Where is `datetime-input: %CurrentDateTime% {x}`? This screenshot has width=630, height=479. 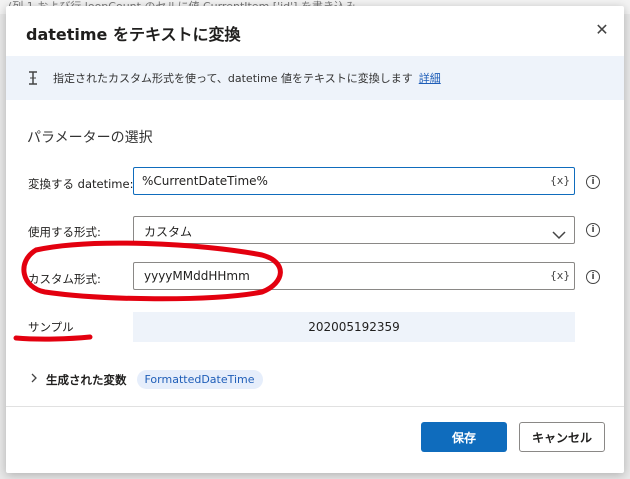 datetime-input: %CurrentDateTime% {x} is located at coordinates (354, 181).